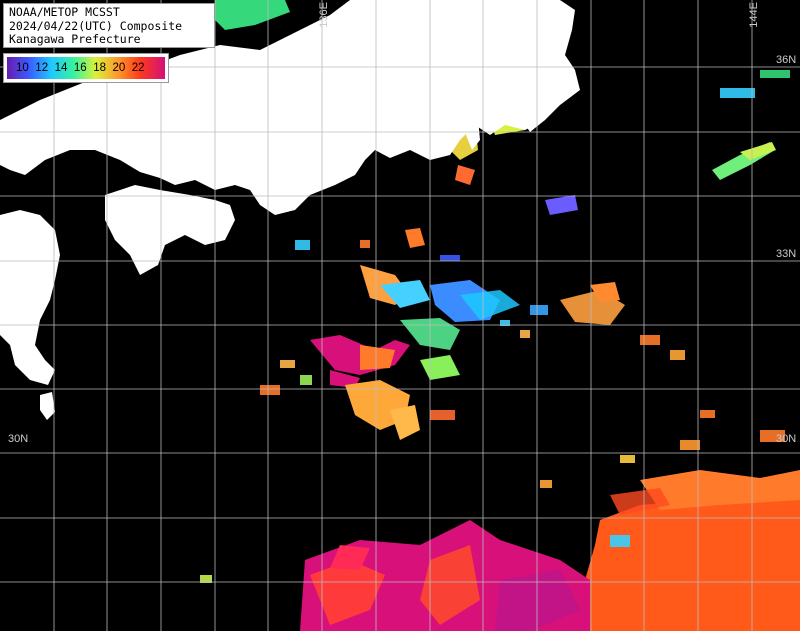 The width and height of the screenshot is (800, 631). I want to click on temperature-color-scale: 10 12 14 16 18 20 22, so click(86, 68).